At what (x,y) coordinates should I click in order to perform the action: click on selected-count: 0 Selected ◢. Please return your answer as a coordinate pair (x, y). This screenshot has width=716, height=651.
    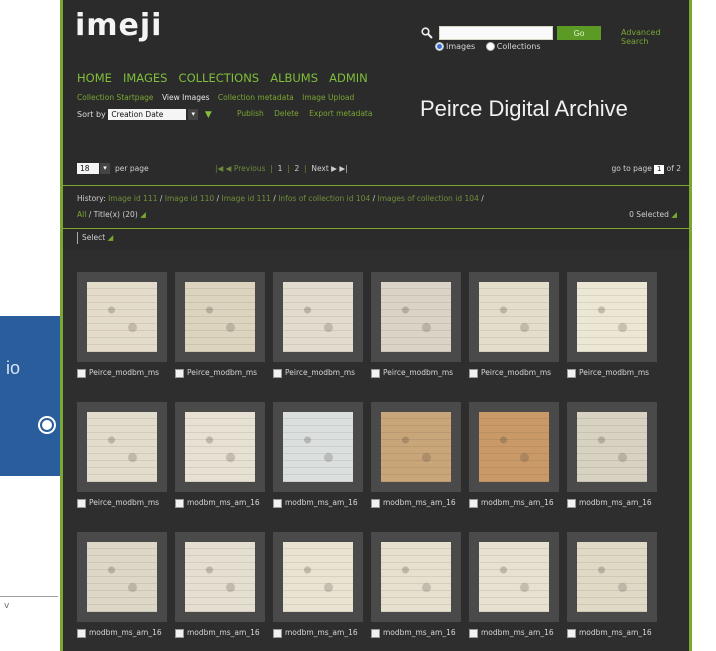
    Looking at the image, I should click on (653, 214).